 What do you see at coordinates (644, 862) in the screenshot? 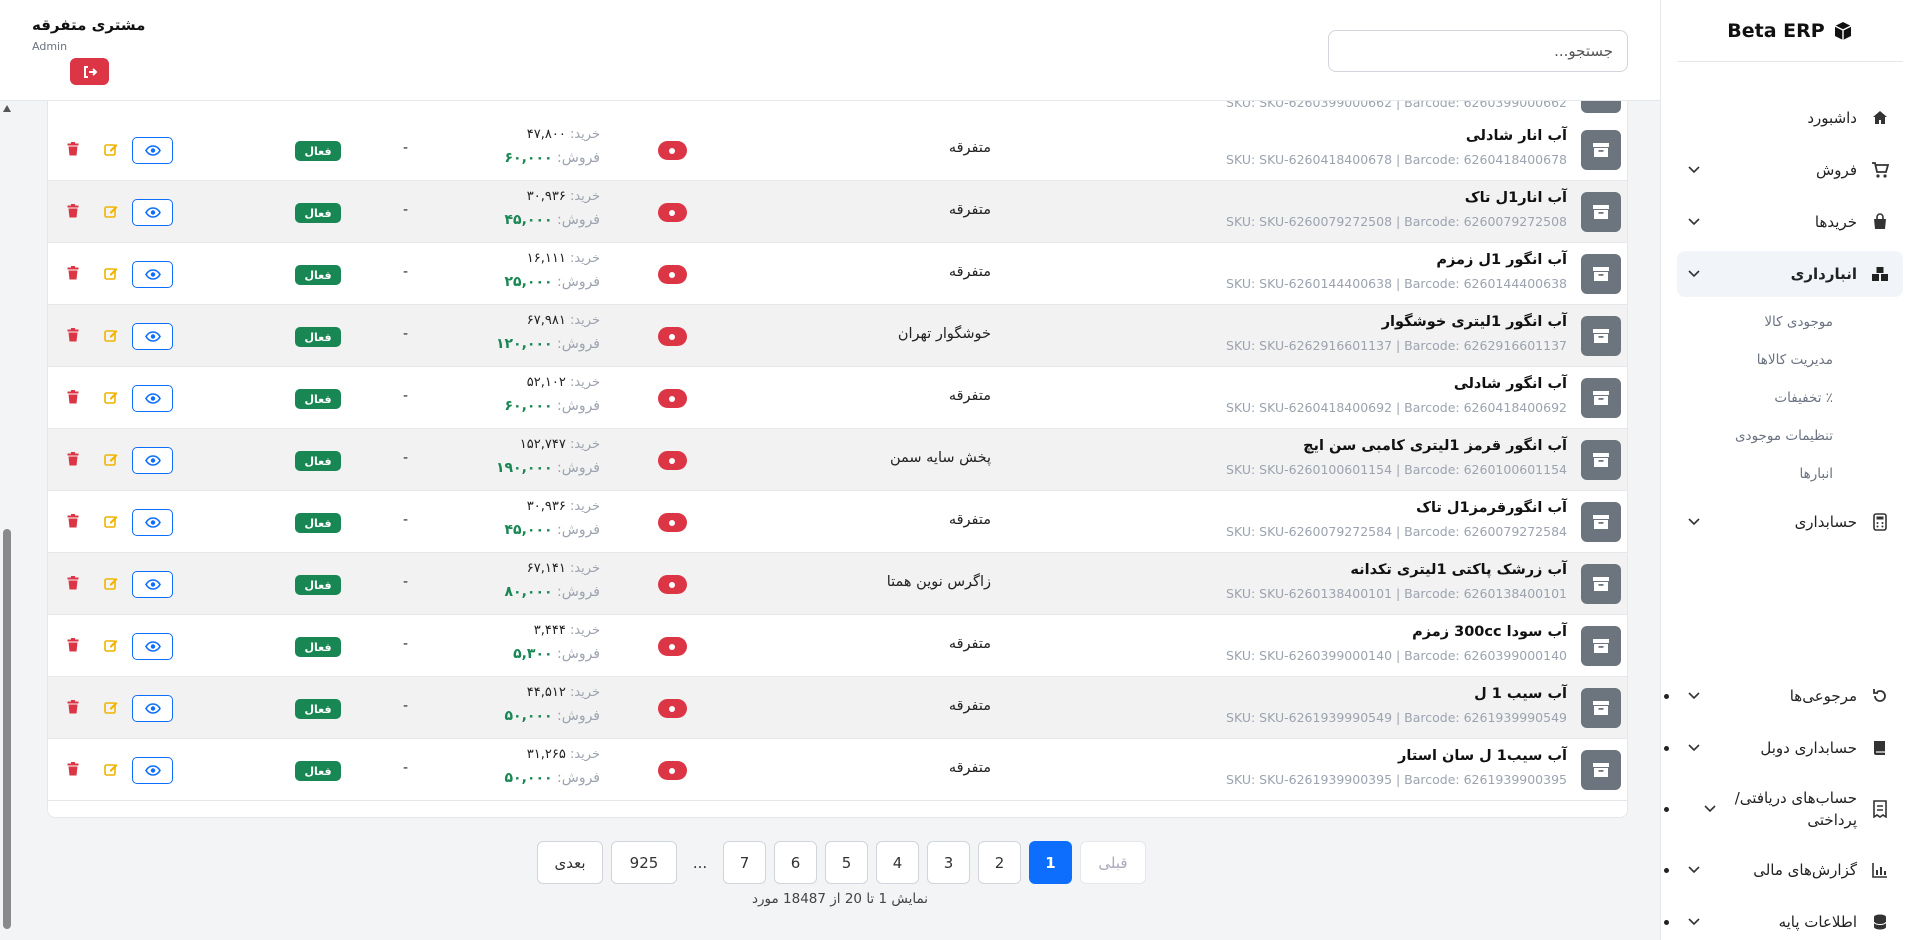
I see `last-page-button: 925` at bounding box center [644, 862].